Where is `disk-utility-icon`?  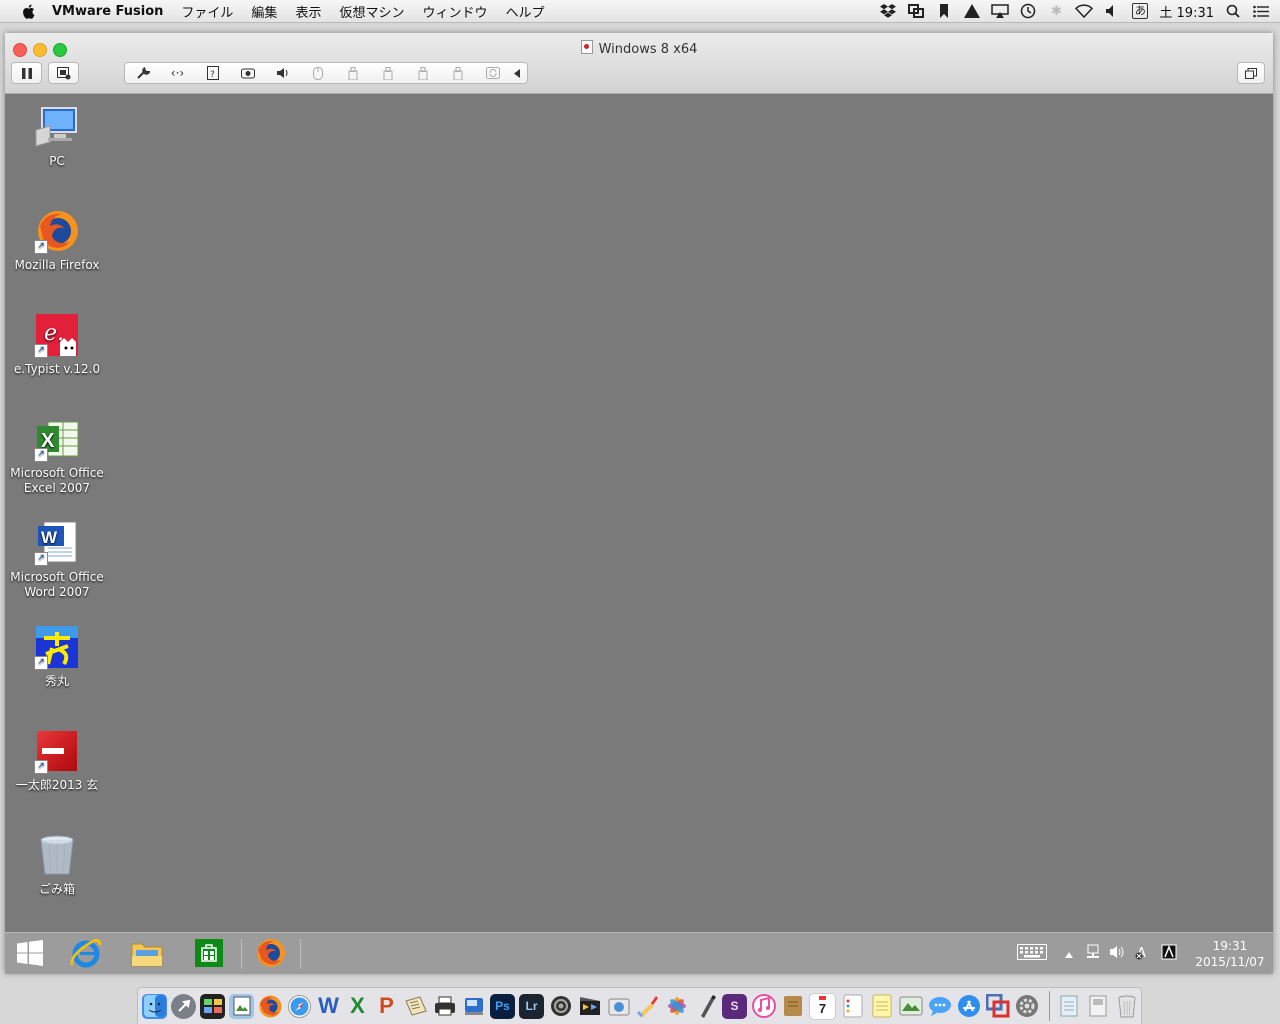 disk-utility-icon is located at coordinates (473, 1006).